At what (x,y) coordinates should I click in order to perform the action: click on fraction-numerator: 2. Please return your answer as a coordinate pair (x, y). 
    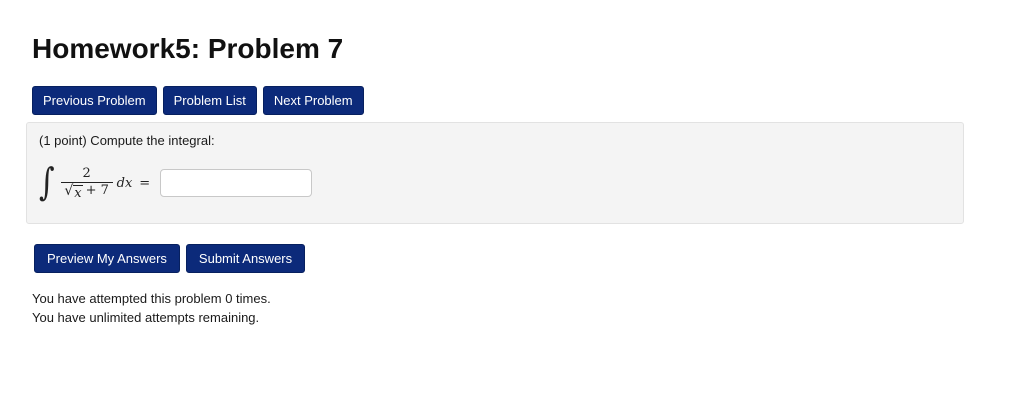
    Looking at the image, I should click on (86, 173).